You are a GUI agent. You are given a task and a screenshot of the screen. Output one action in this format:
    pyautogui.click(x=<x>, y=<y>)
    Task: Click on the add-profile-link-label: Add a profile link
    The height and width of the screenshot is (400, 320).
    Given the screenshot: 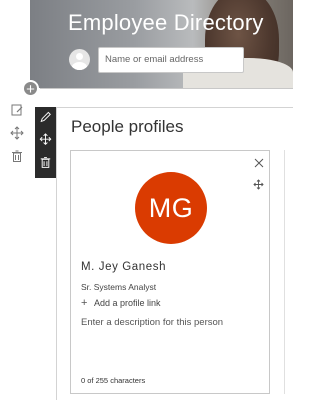 What is the action you would take?
    pyautogui.click(x=127, y=303)
    